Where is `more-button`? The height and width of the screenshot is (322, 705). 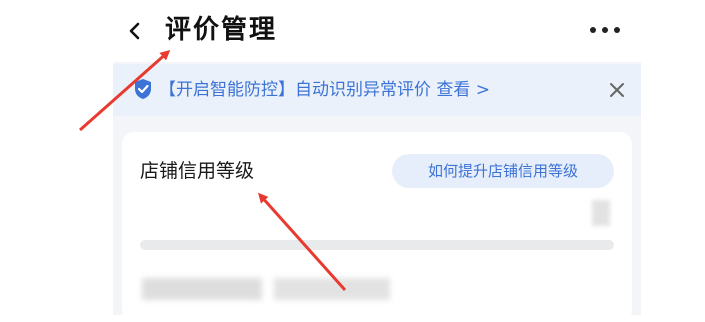
more-button is located at coordinates (606, 30).